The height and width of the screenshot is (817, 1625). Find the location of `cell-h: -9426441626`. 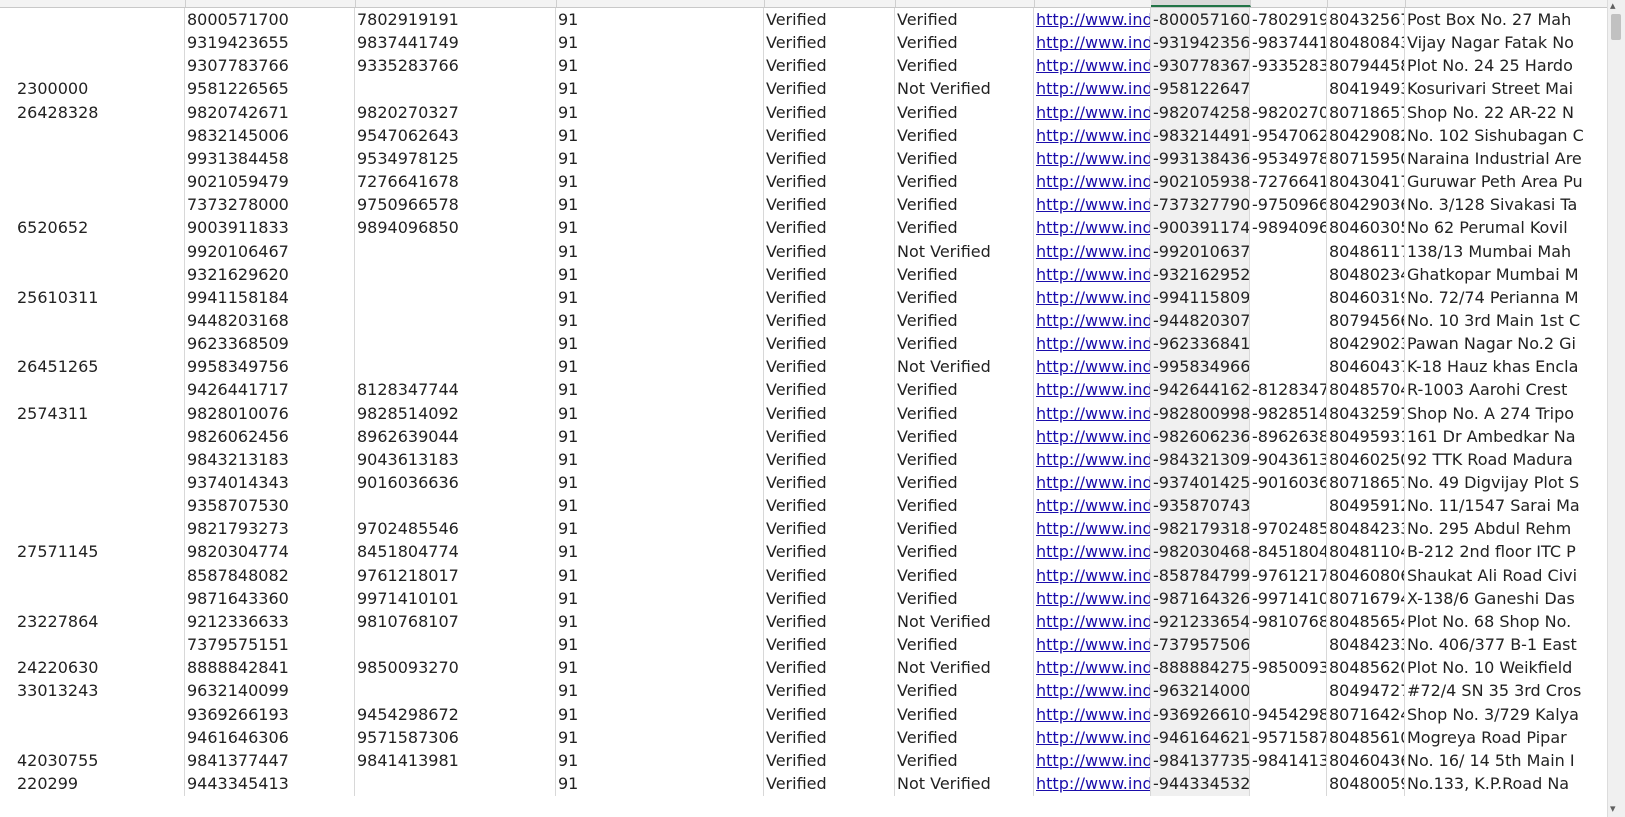

cell-h: -9426441626 is located at coordinates (1200, 390).